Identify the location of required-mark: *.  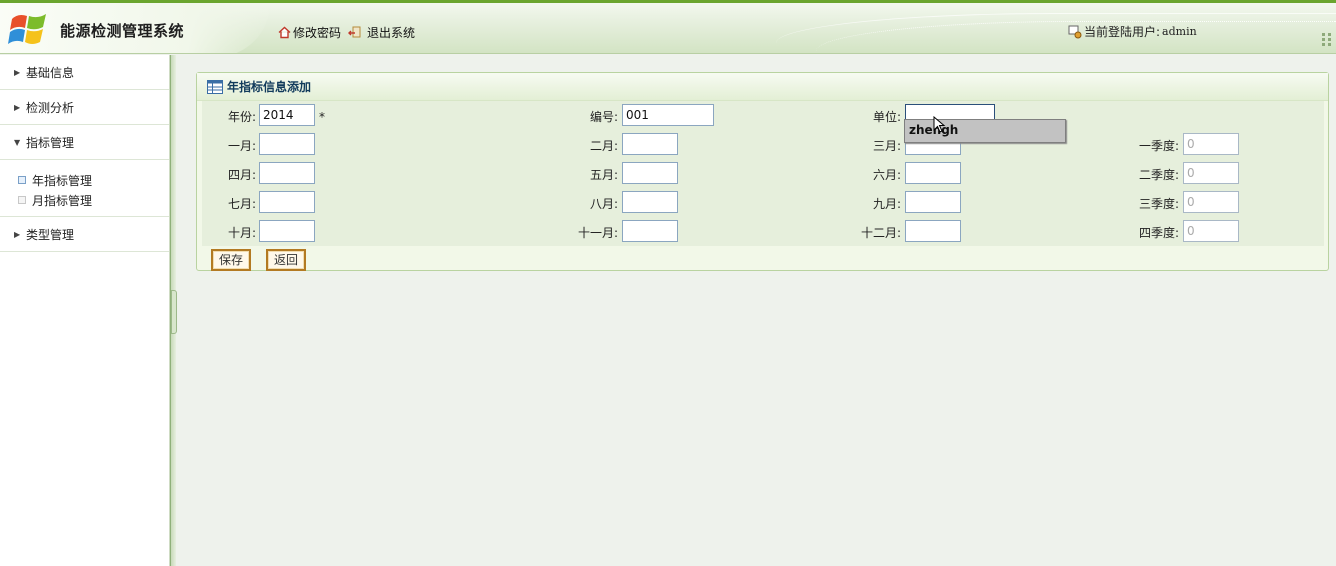
(322, 117).